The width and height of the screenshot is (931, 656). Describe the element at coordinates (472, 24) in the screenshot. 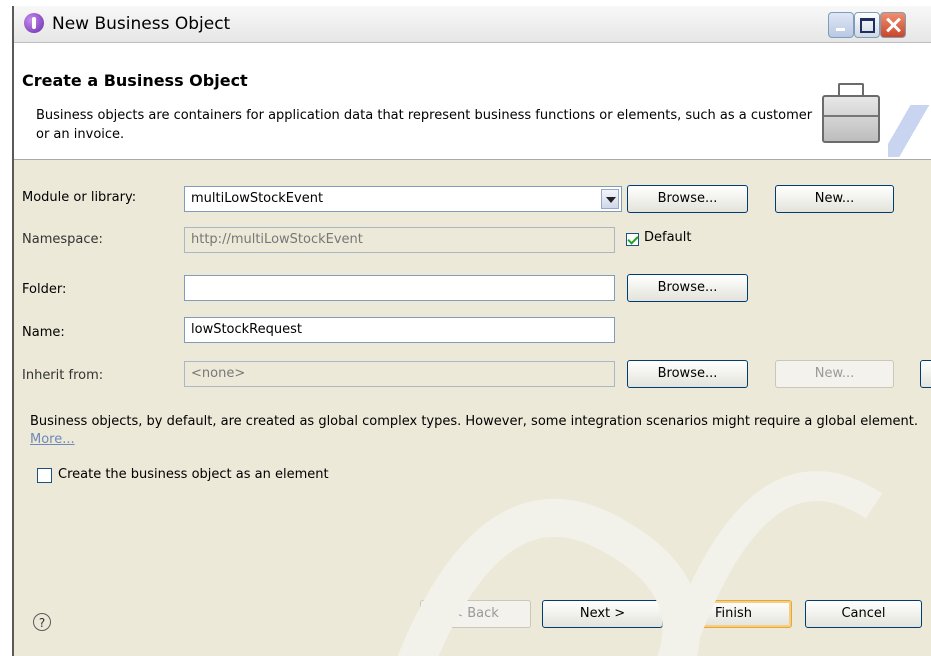

I see `title-bar: New Business Object` at that location.